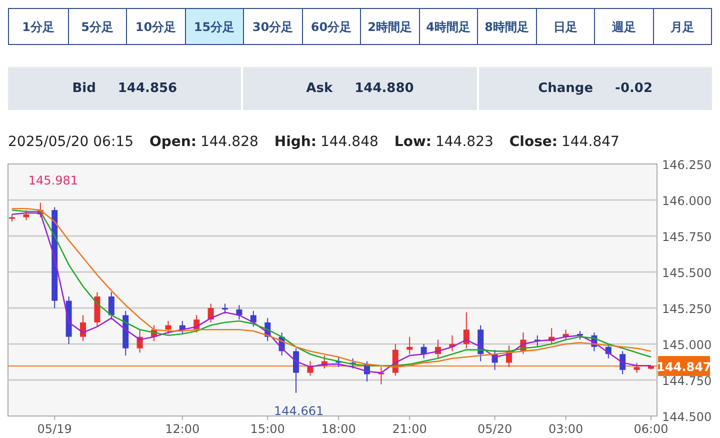 This screenshot has height=438, width=720. I want to click on quote-value: 144.880, so click(384, 89).